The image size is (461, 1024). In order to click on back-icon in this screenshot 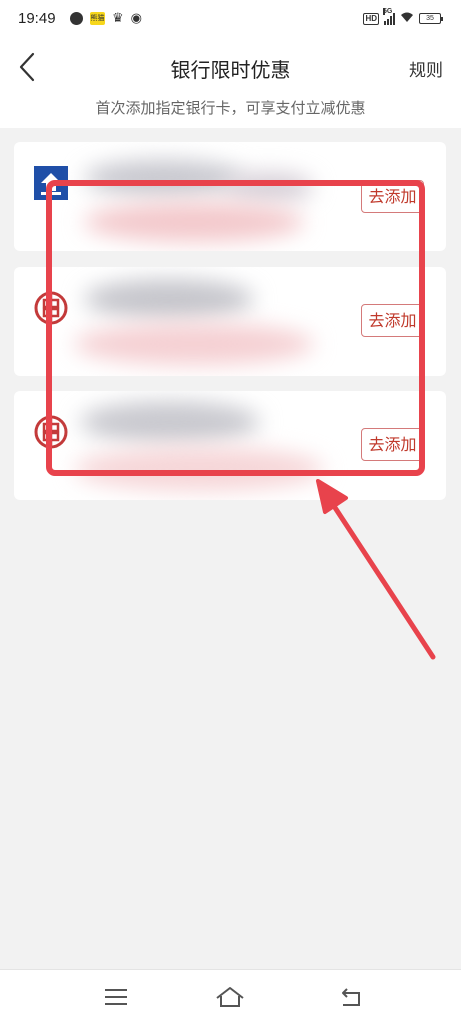, I will do `click(351, 997)`.